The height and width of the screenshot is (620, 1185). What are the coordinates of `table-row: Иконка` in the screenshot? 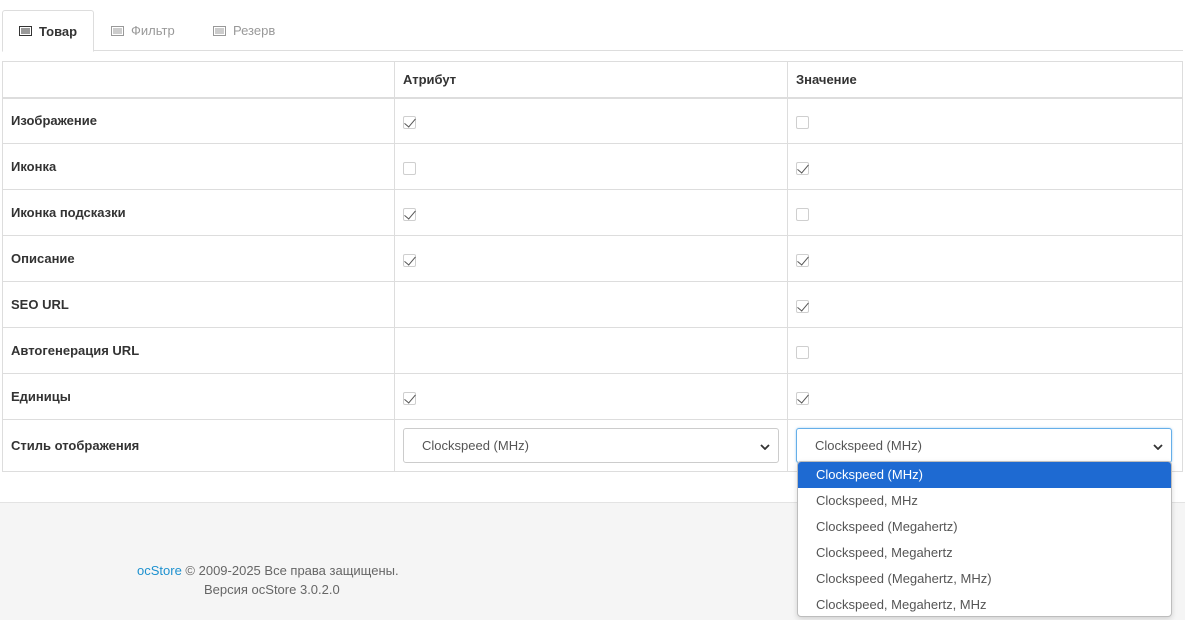 It's located at (592, 166).